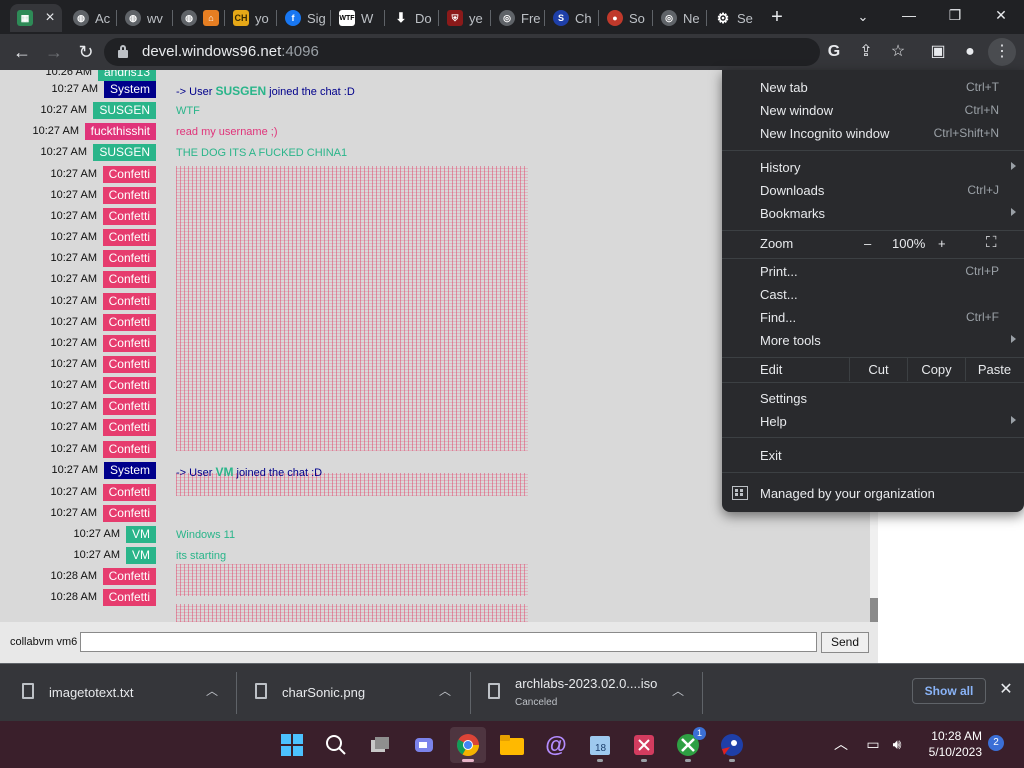 Image resolution: width=1024 pixels, height=768 pixels. I want to click on calendar-app-icon: 18, so click(600, 745).